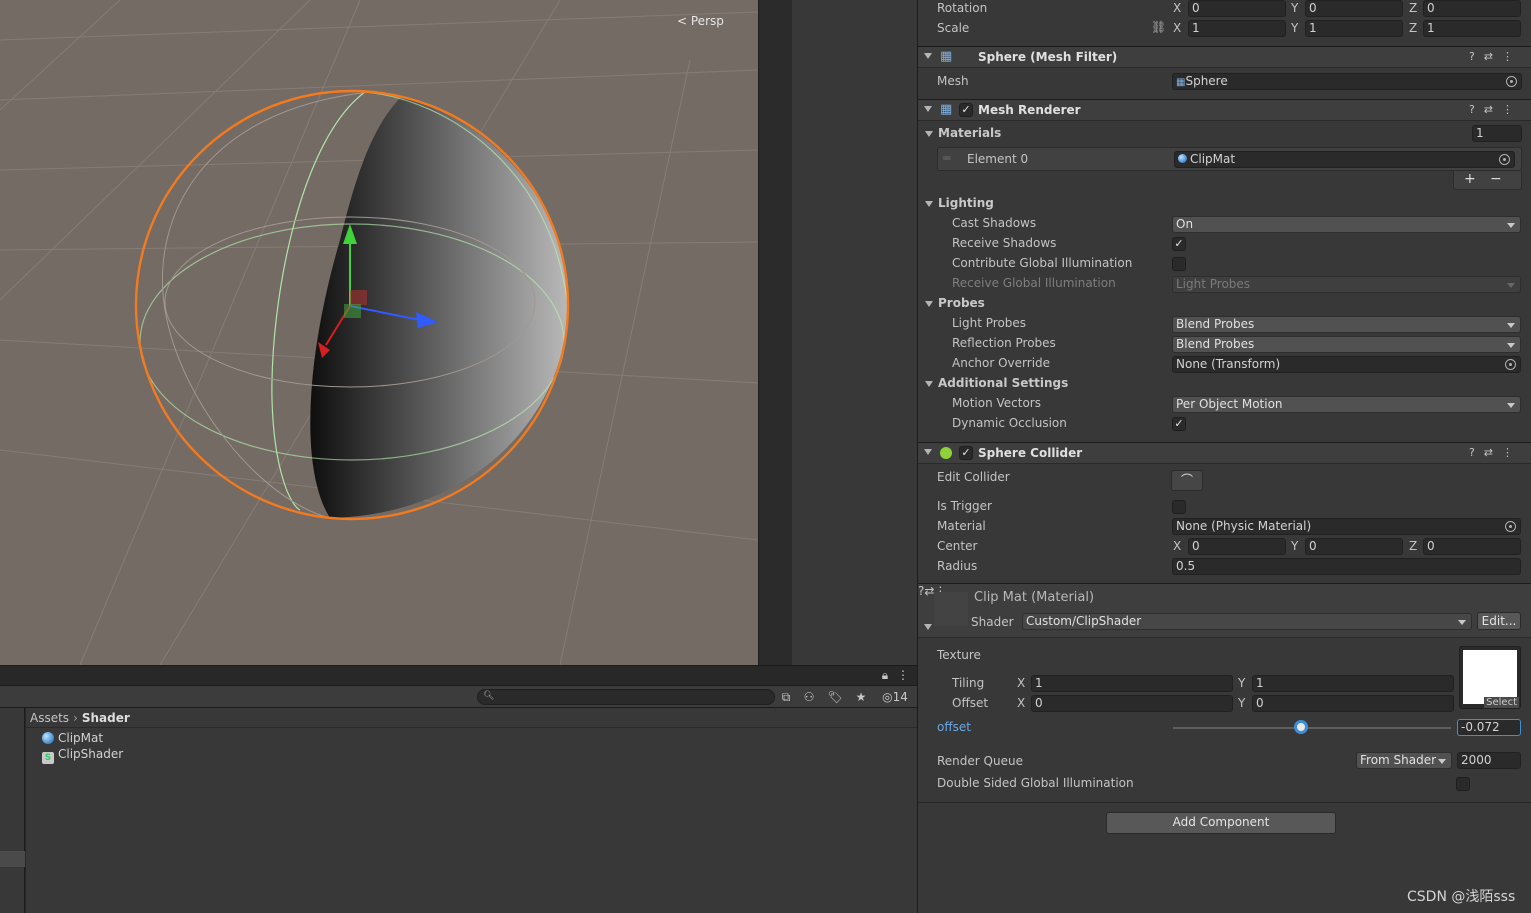 The image size is (1531, 913). Describe the element at coordinates (961, 526) in the screenshot. I see `collider-material-label: Material` at that location.